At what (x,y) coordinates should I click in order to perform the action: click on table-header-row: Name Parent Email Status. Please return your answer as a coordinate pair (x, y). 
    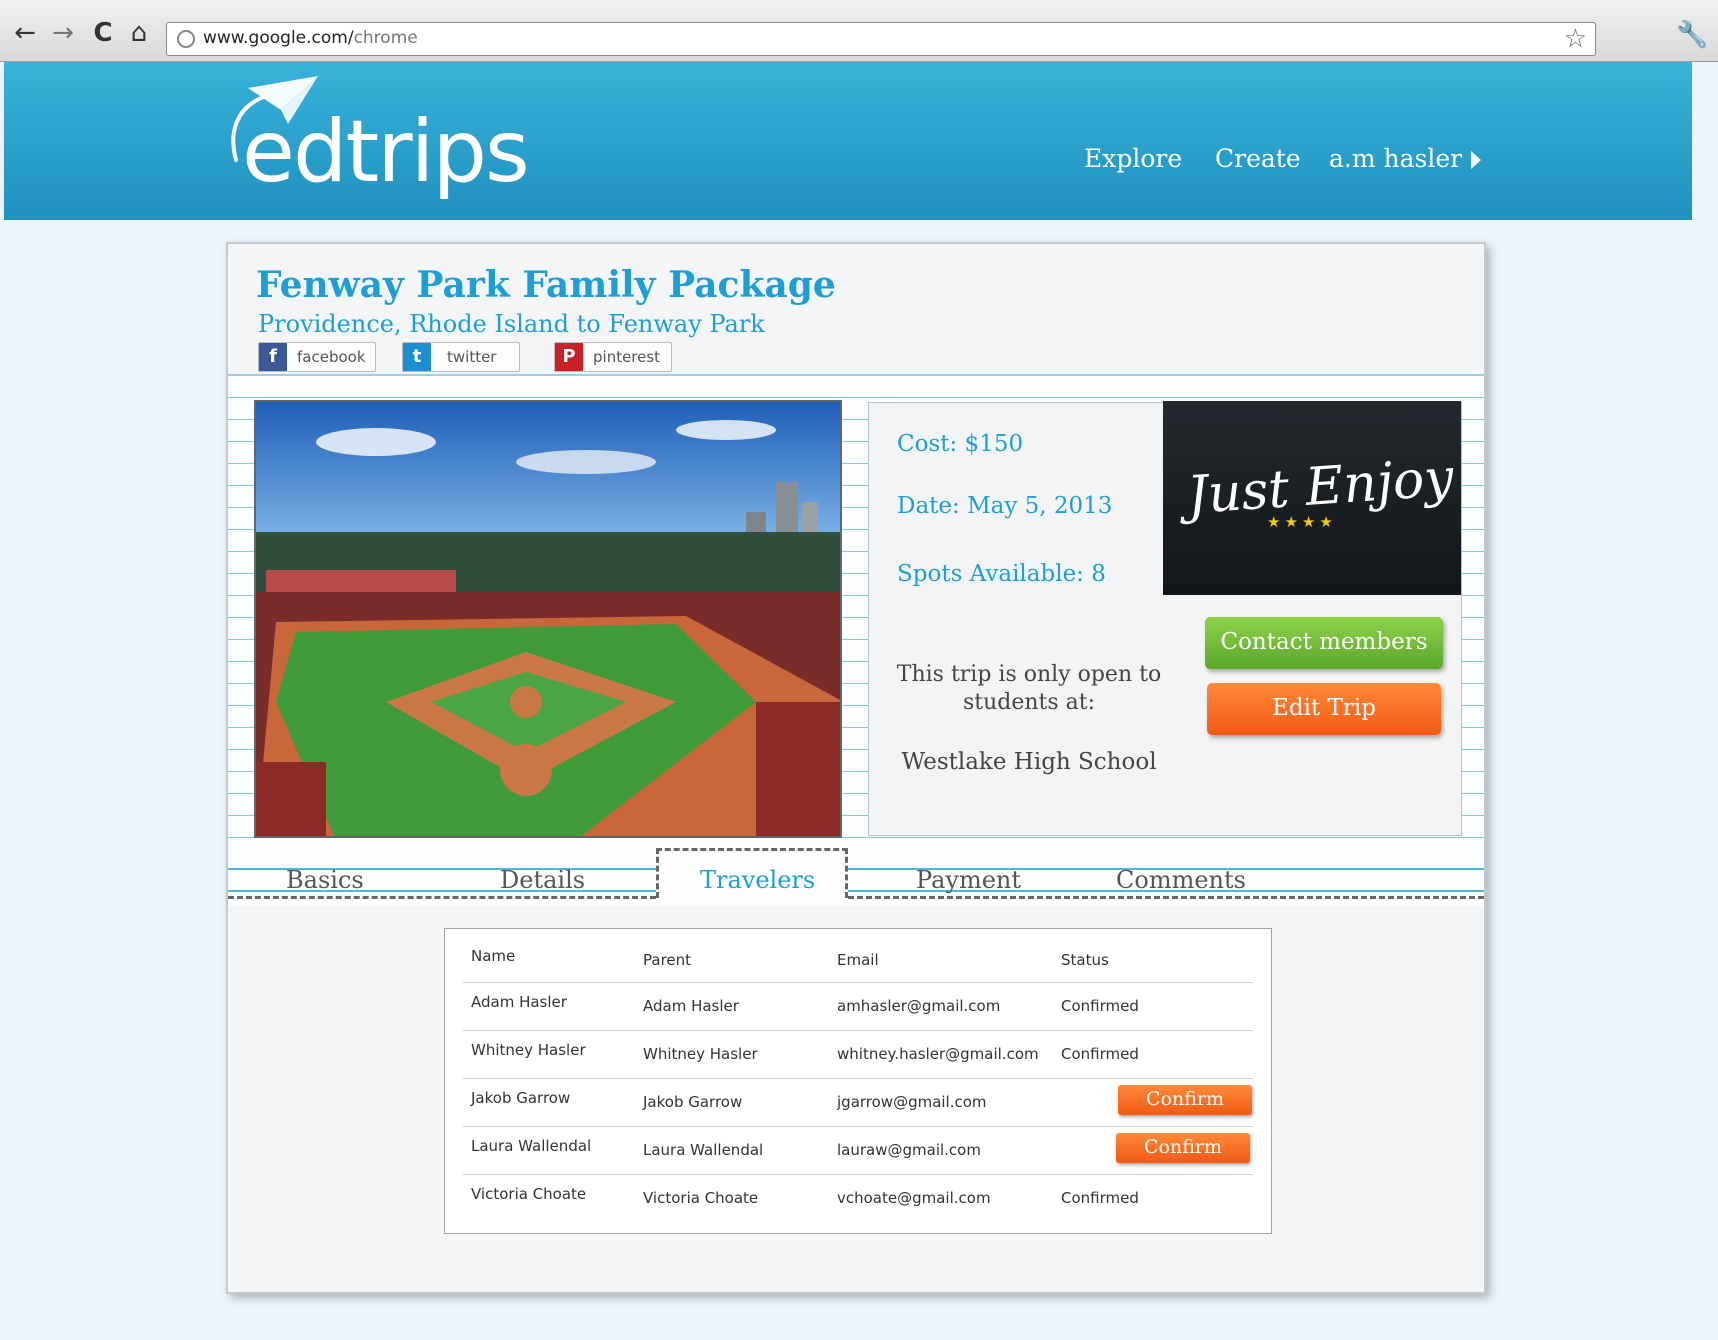
    Looking at the image, I should click on (858, 959).